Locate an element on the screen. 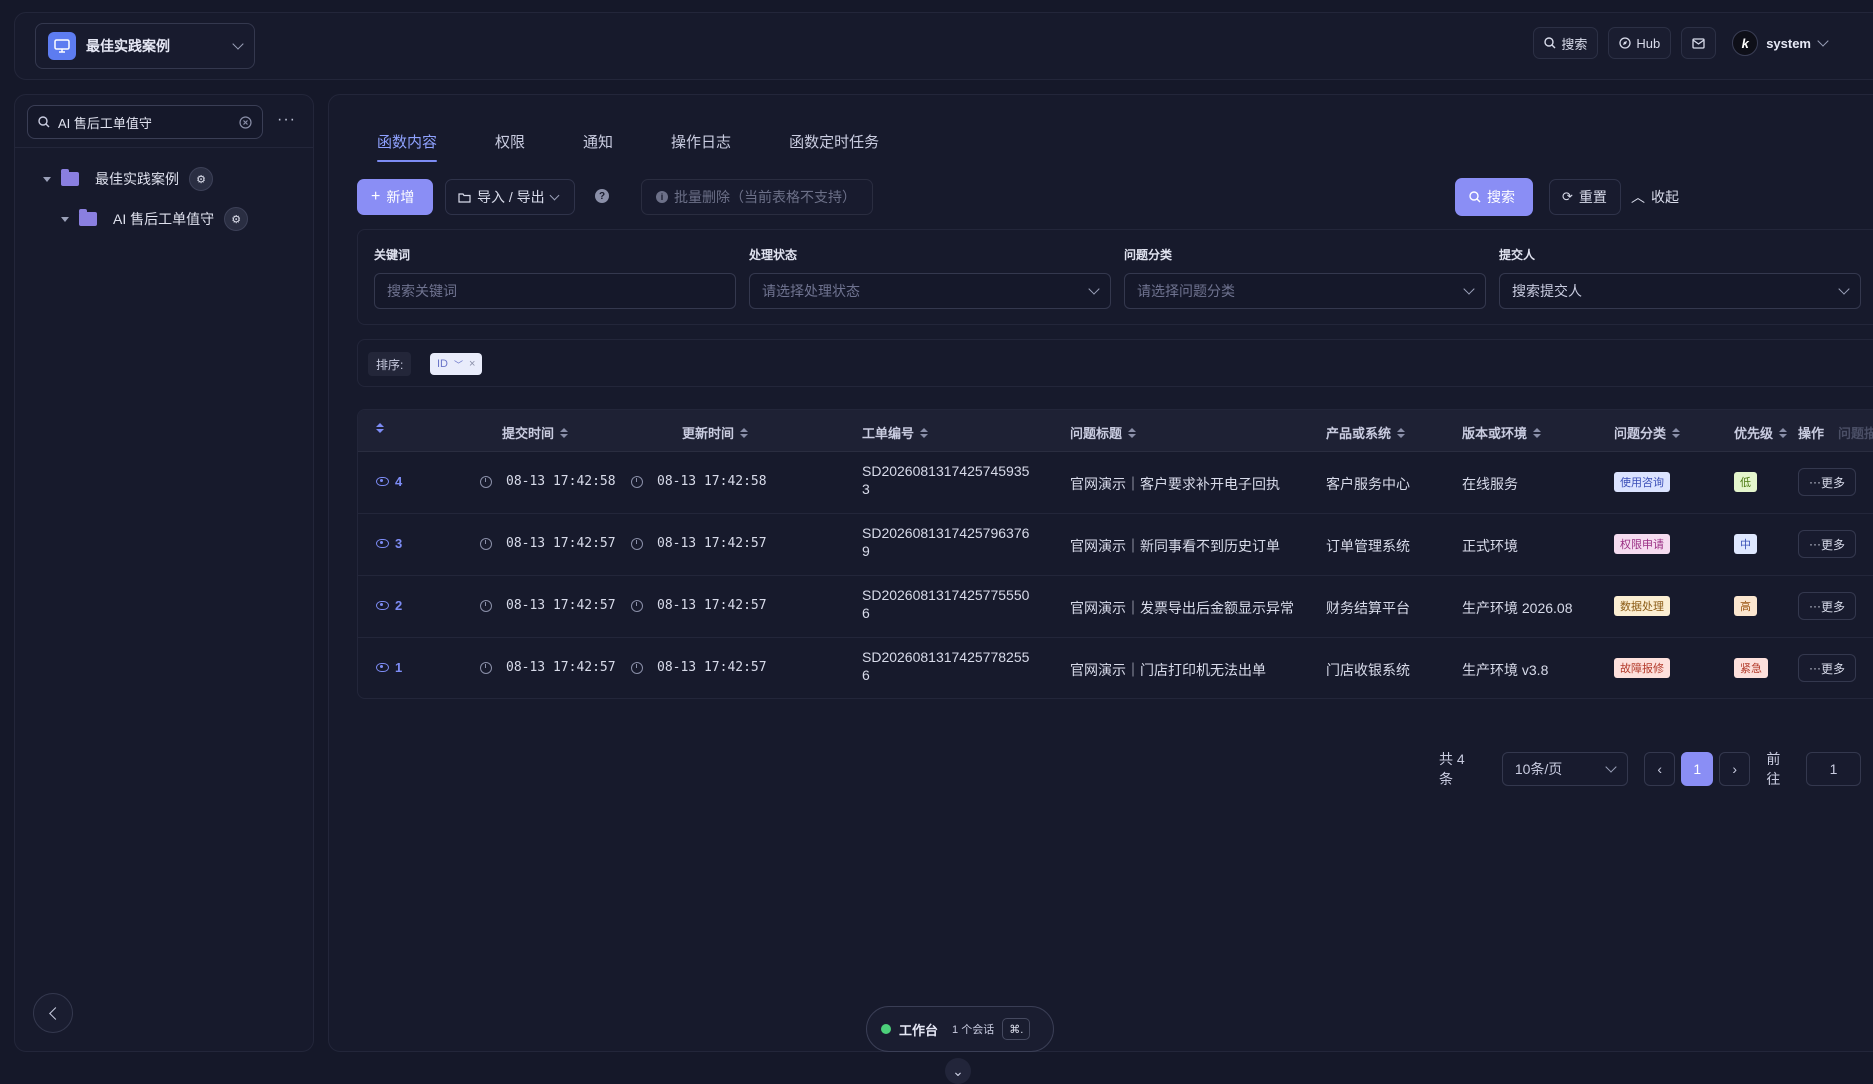 This screenshot has width=1873, height=1084. chevron-down-icon: ⌄ is located at coordinates (958, 1071).